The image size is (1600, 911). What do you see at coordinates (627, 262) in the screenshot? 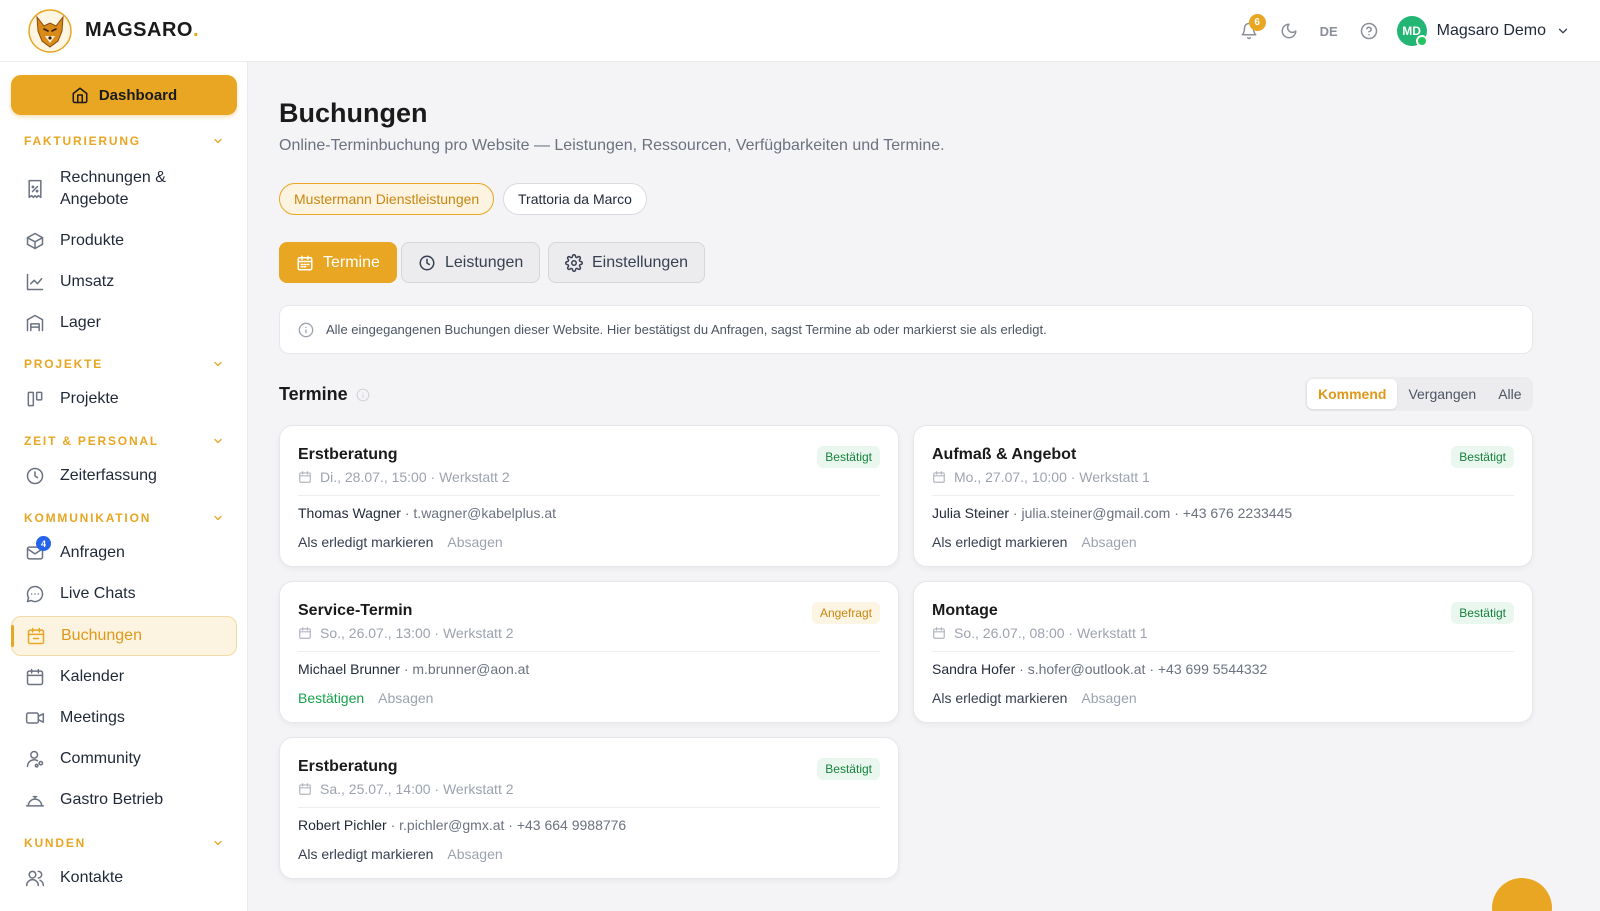
I see `tab-einstellungen: Einstellungen` at bounding box center [627, 262].